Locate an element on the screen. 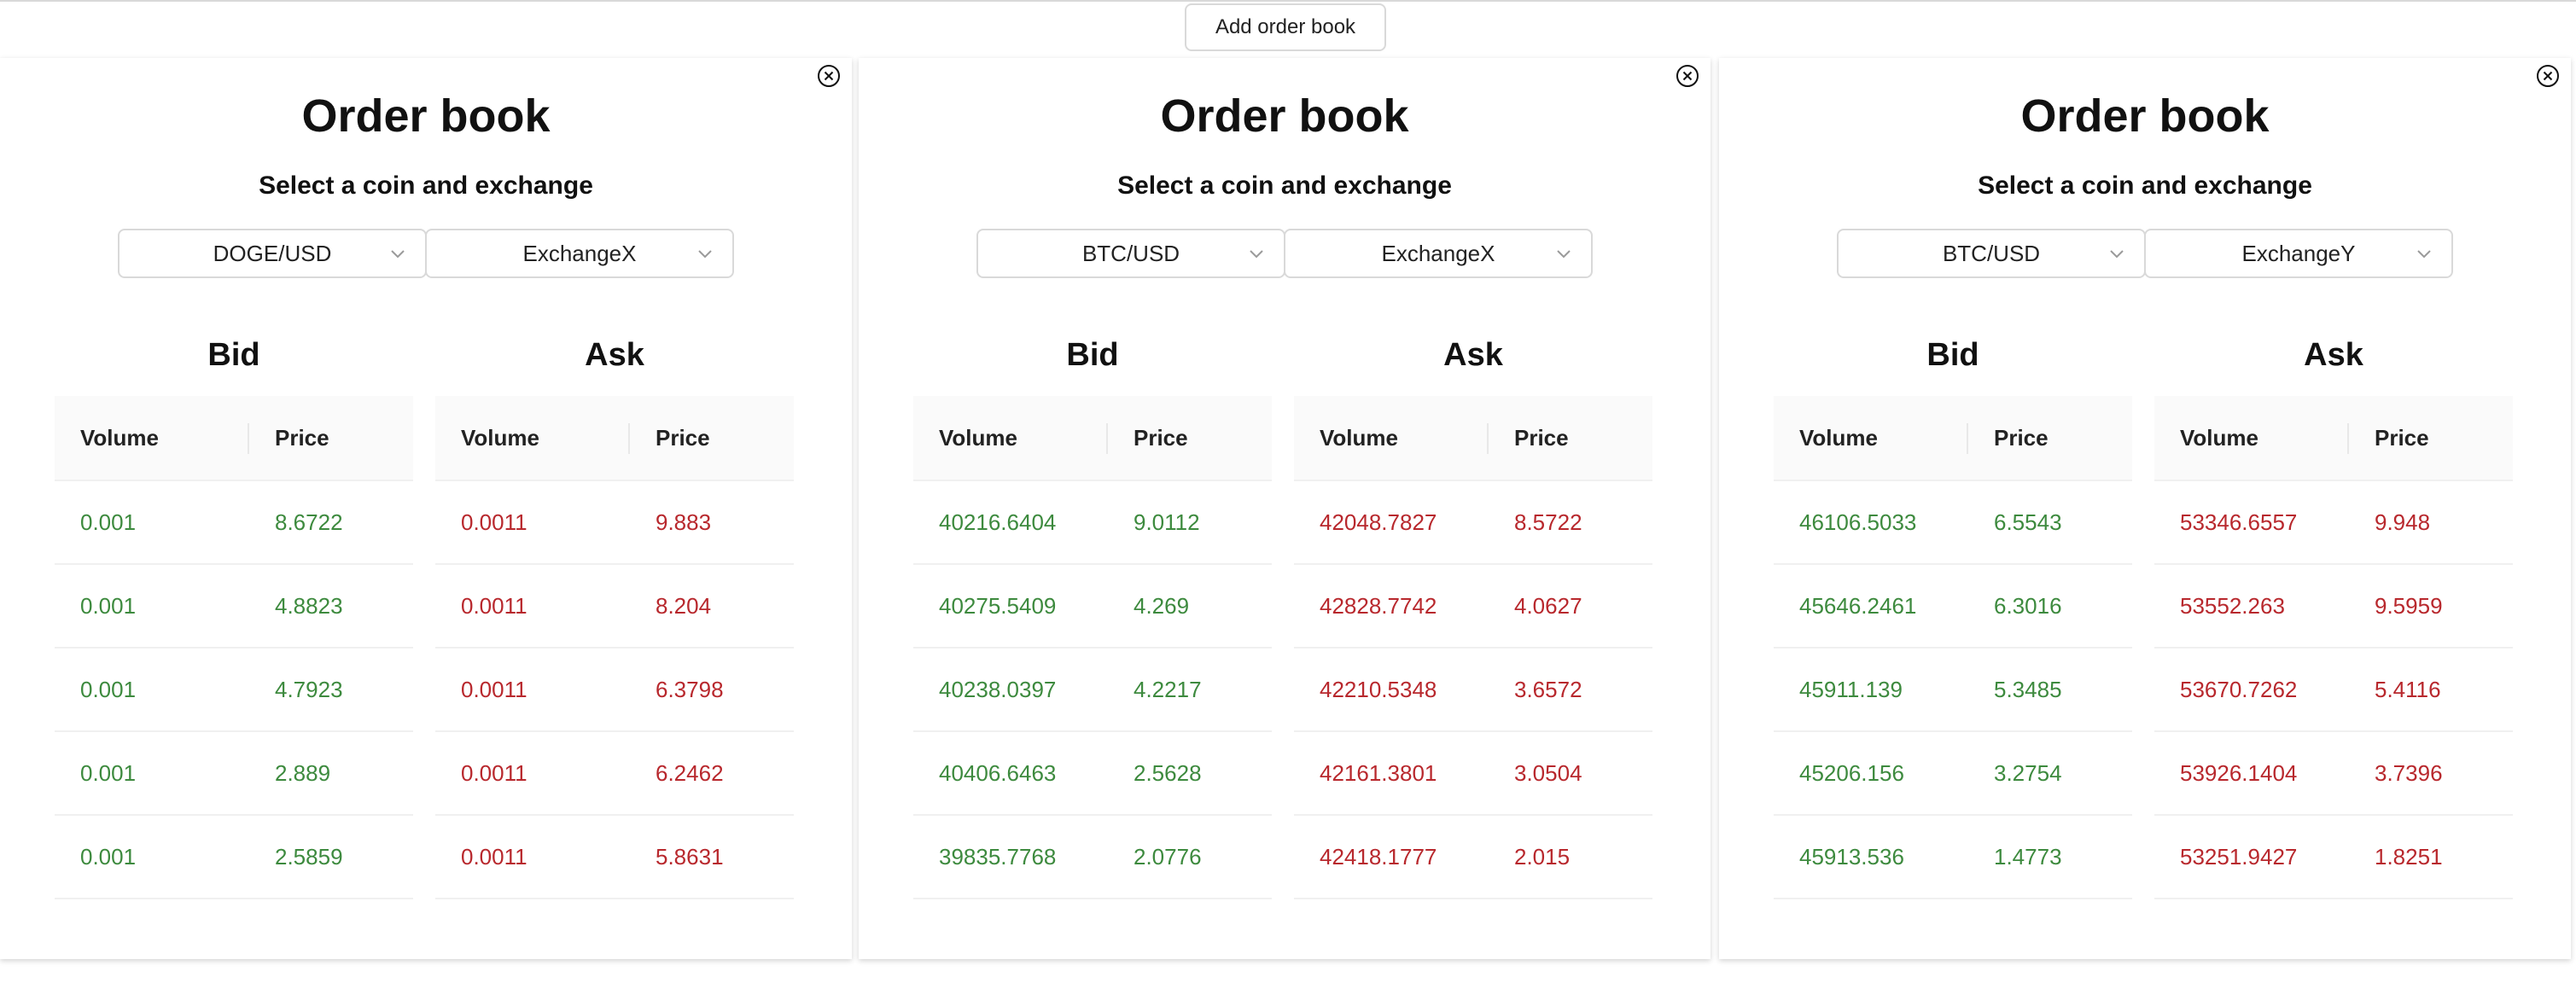 The width and height of the screenshot is (2576, 983). ask-price: 4.0627 is located at coordinates (1548, 605).